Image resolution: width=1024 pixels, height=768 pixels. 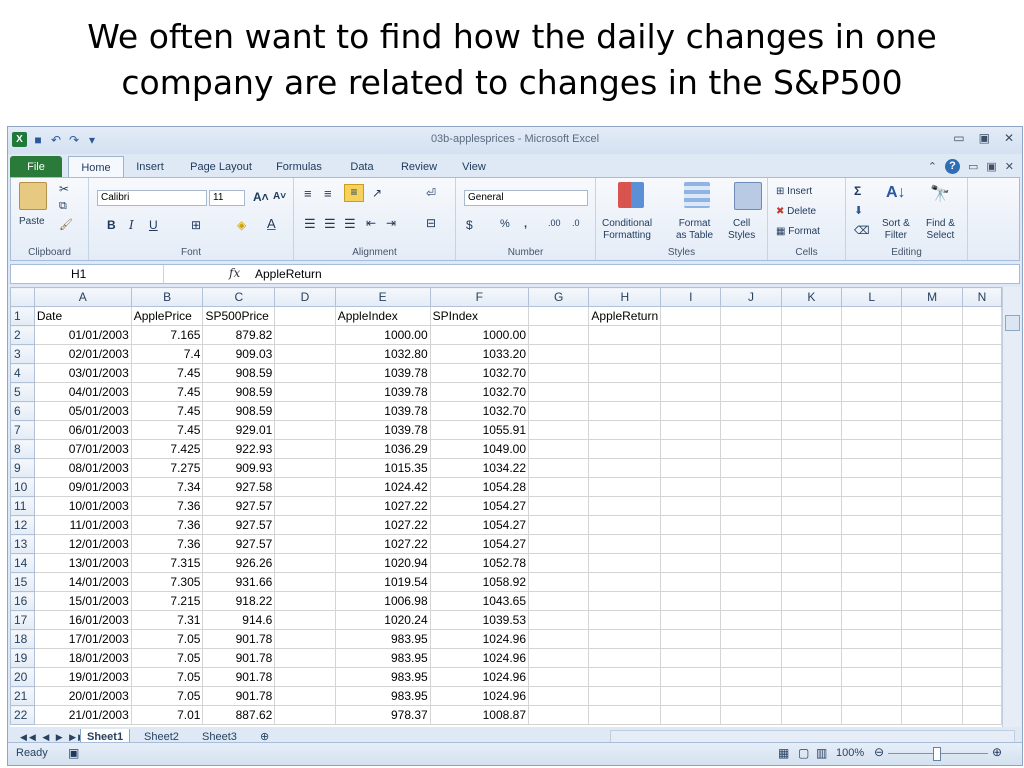 What do you see at coordinates (22, 392) in the screenshot?
I see `row-header: 5` at bounding box center [22, 392].